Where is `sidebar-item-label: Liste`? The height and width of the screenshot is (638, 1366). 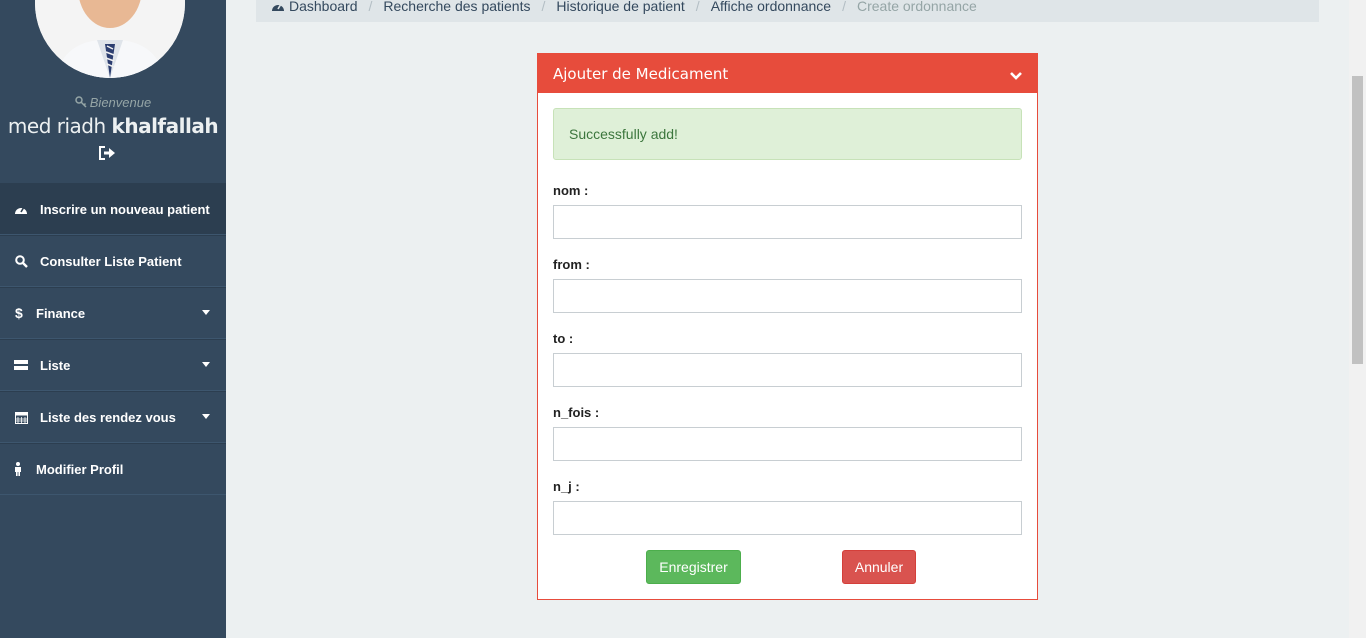 sidebar-item-label: Liste is located at coordinates (55, 365).